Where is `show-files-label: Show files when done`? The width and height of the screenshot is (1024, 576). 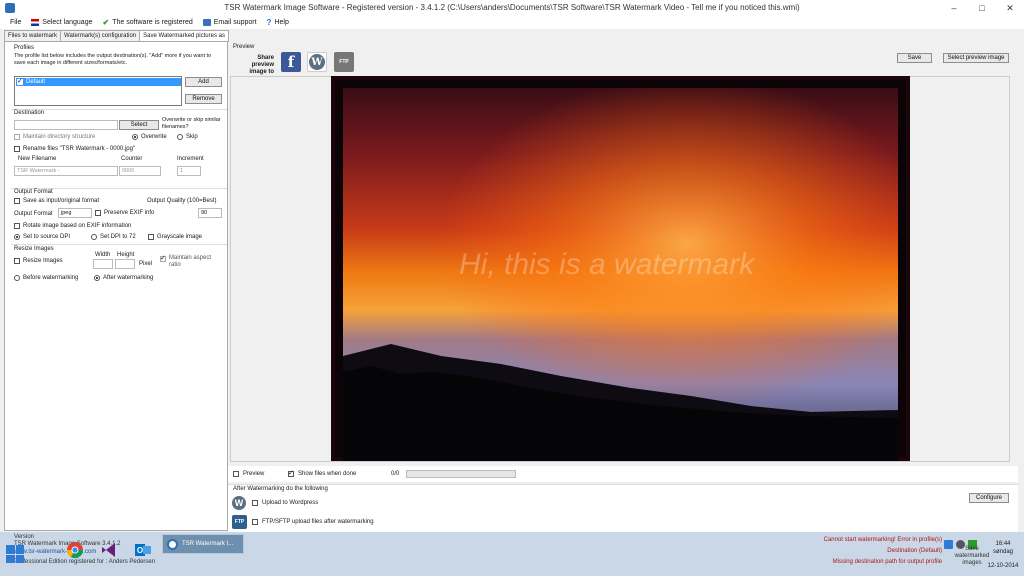
show-files-label: Show files when done is located at coordinates (327, 474).